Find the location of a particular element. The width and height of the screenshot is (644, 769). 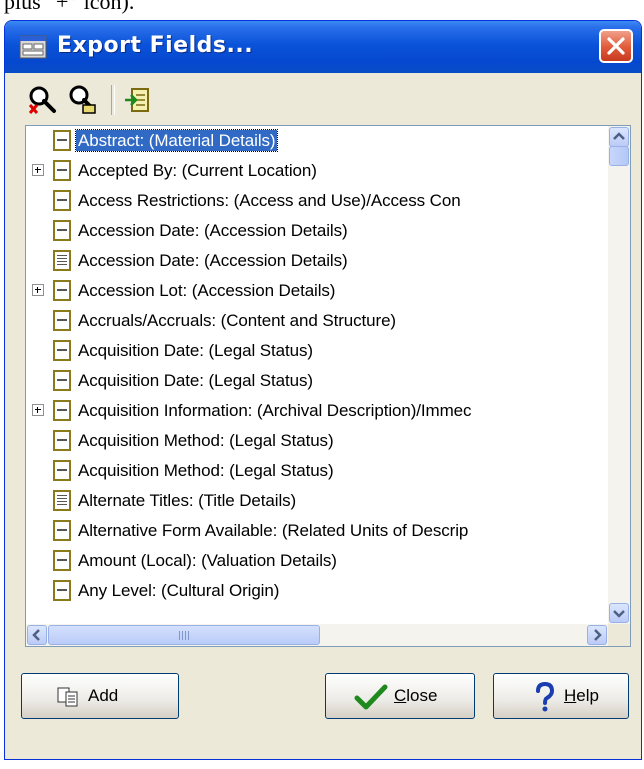

chevron-up-icon is located at coordinates (619, 136).